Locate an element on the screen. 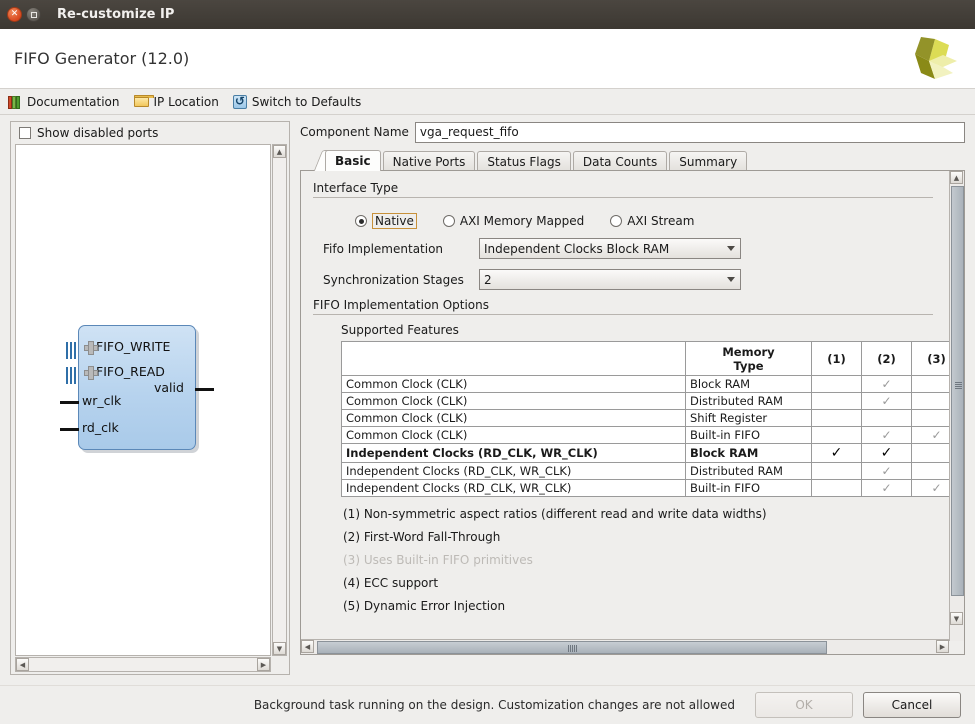 The width and height of the screenshot is (975, 724). table-row: Common Clock (CLK) Block RAM ✓ is located at coordinates (651, 384).